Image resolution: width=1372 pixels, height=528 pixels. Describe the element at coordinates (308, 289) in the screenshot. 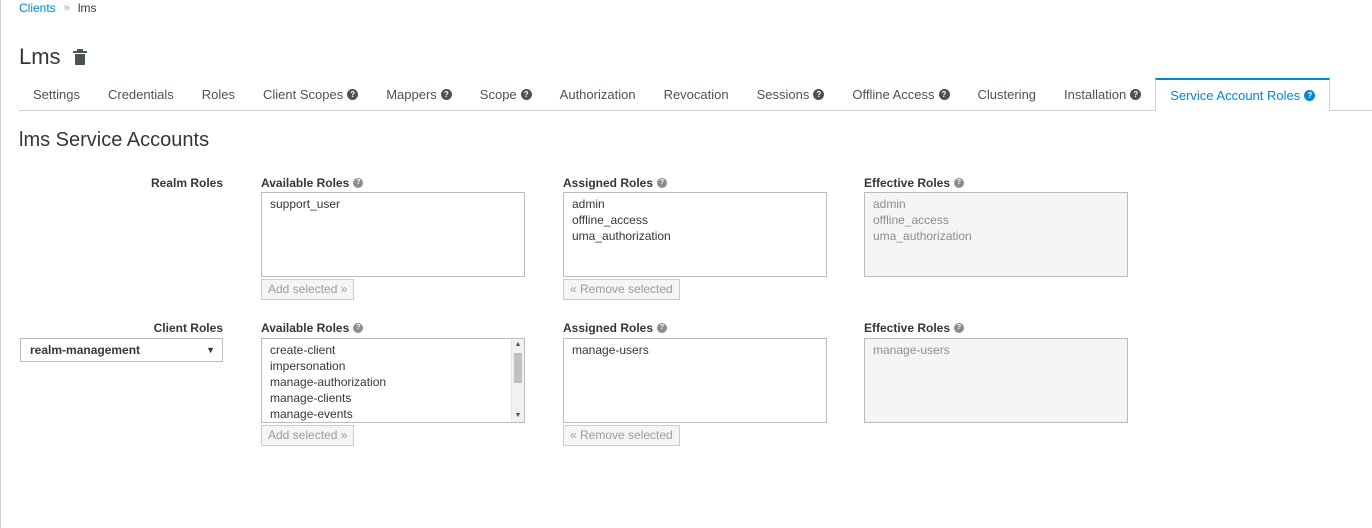

I see `realm-add-selected-button: Add selected »` at that location.